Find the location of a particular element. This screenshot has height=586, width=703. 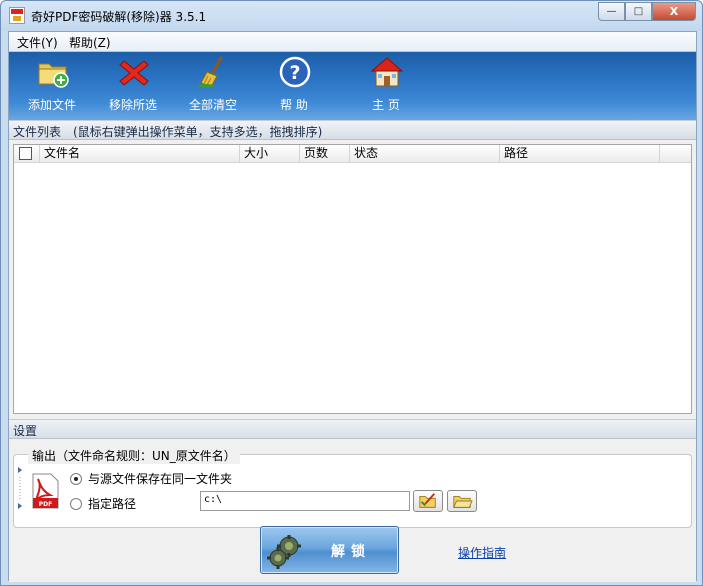

file-list-bar: 文件列表 (鼠标右键弹出操作菜单，支持多选，拖拽排序) is located at coordinates (352, 130).